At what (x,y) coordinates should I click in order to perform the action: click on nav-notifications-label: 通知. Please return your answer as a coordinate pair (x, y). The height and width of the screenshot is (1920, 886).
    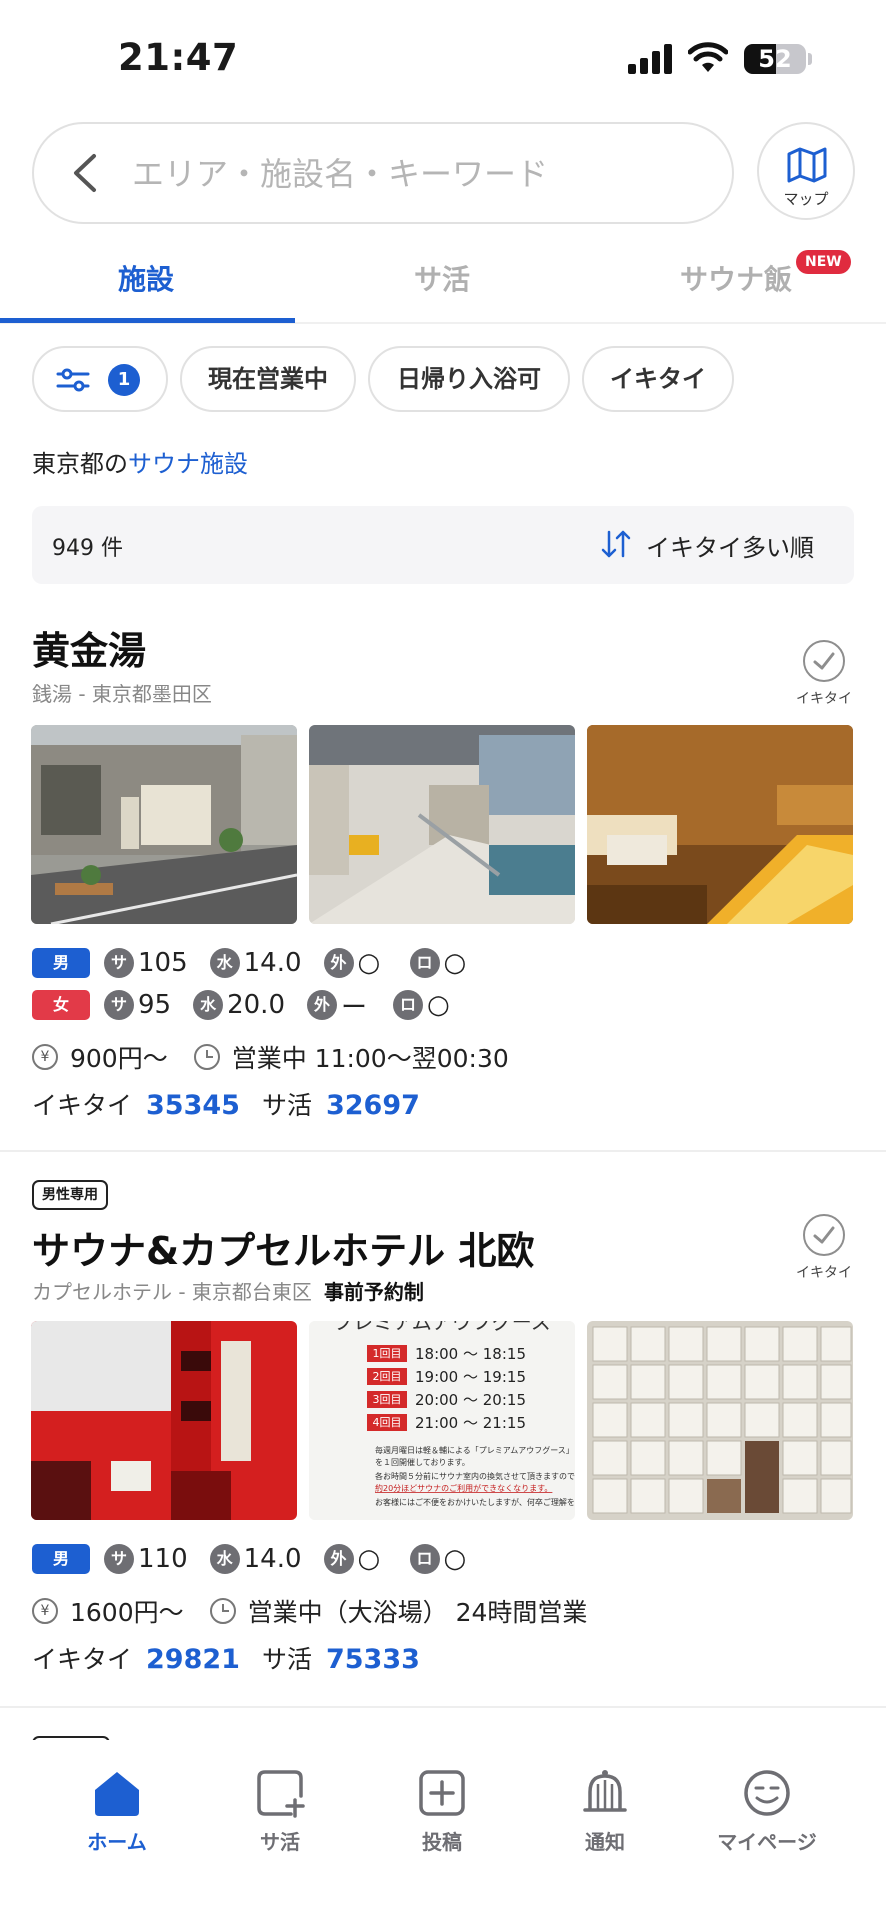
    Looking at the image, I should click on (605, 1842).